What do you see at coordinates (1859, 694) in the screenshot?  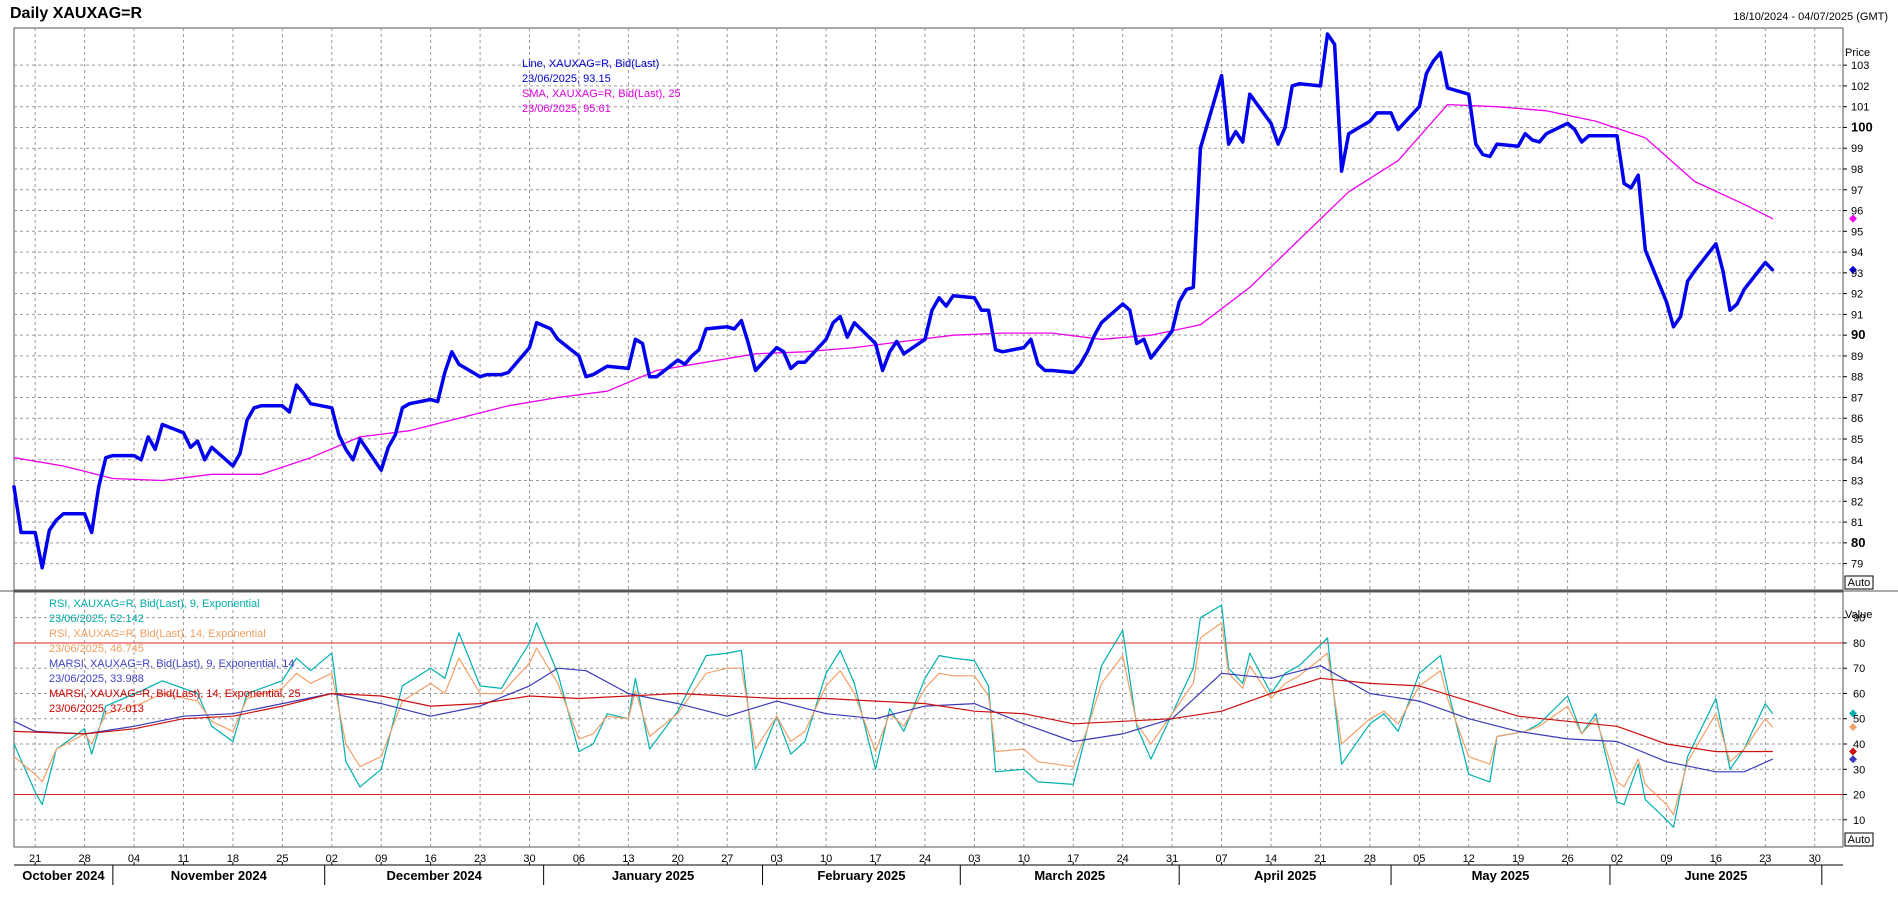 I see `value-tick-label: 60` at bounding box center [1859, 694].